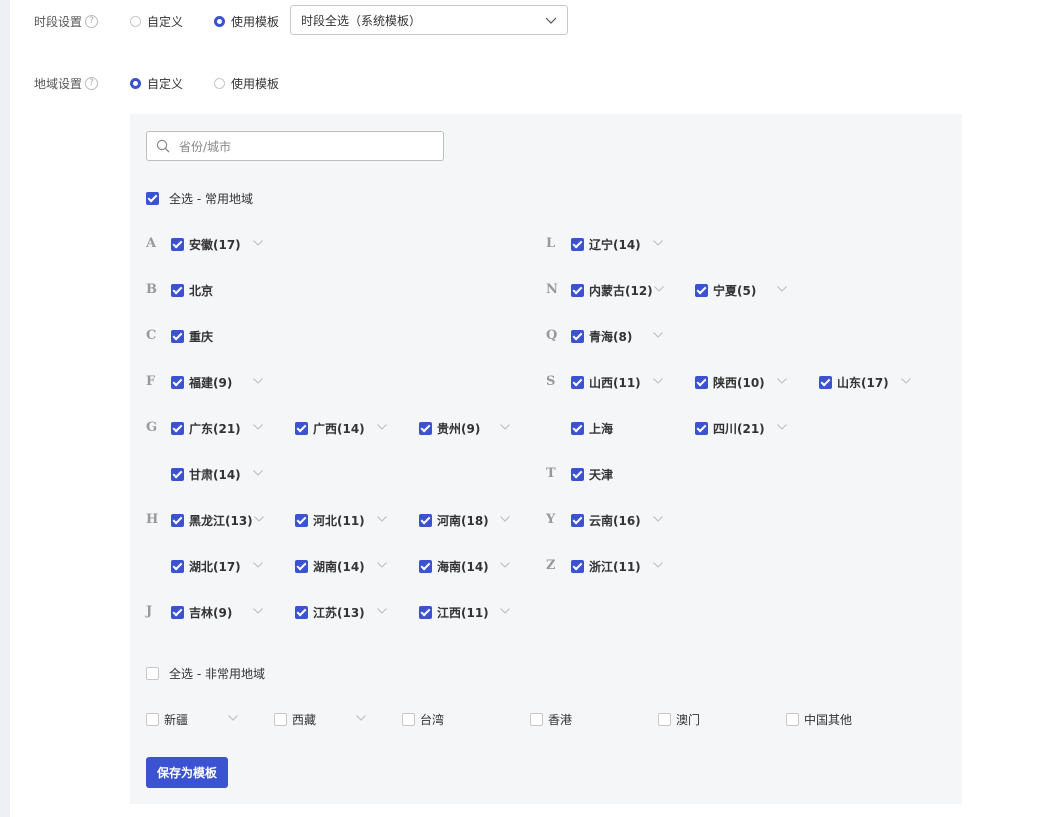  Describe the element at coordinates (679, 719) in the screenshot. I see `uncommon-region-item: 澳门` at that location.